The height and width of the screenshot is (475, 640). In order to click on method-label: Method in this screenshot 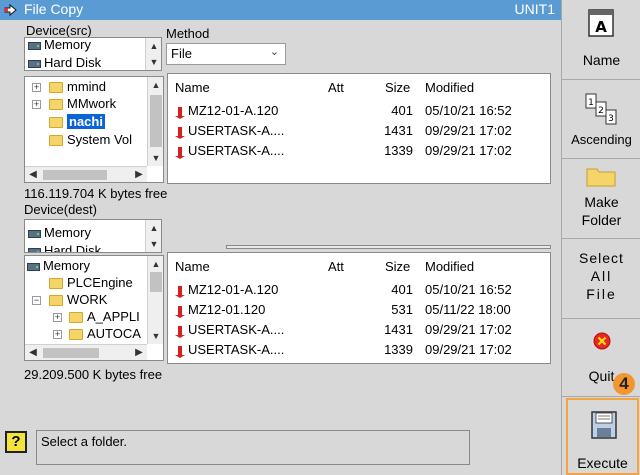, I will do `click(188, 33)`.